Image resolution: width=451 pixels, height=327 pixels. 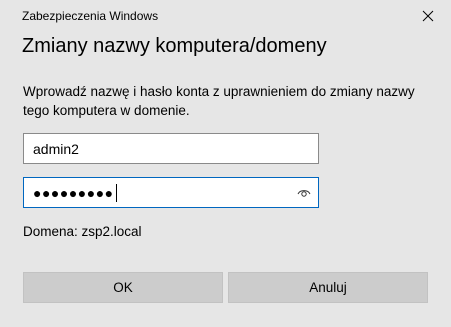 What do you see at coordinates (304, 192) in the screenshot?
I see `eye-icon` at bounding box center [304, 192].